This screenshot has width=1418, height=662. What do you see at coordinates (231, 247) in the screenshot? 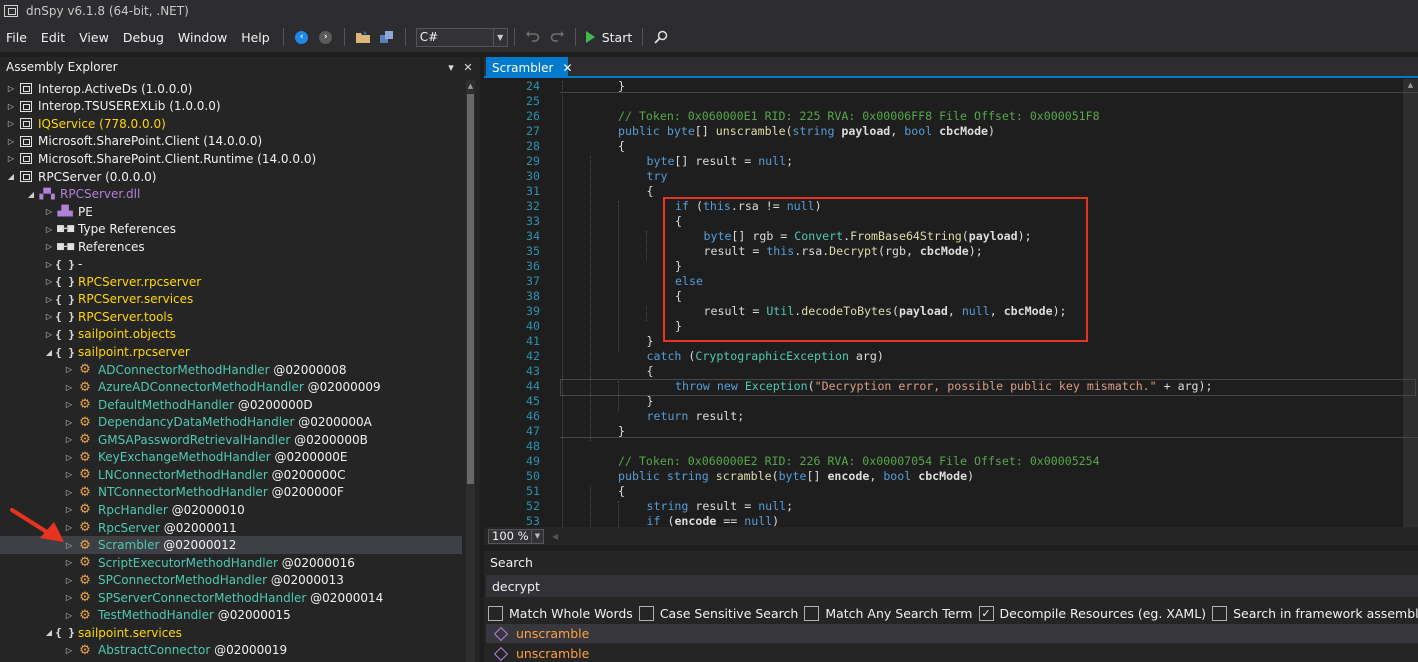
I see `tree-item: ▷ ■-■ References` at bounding box center [231, 247].